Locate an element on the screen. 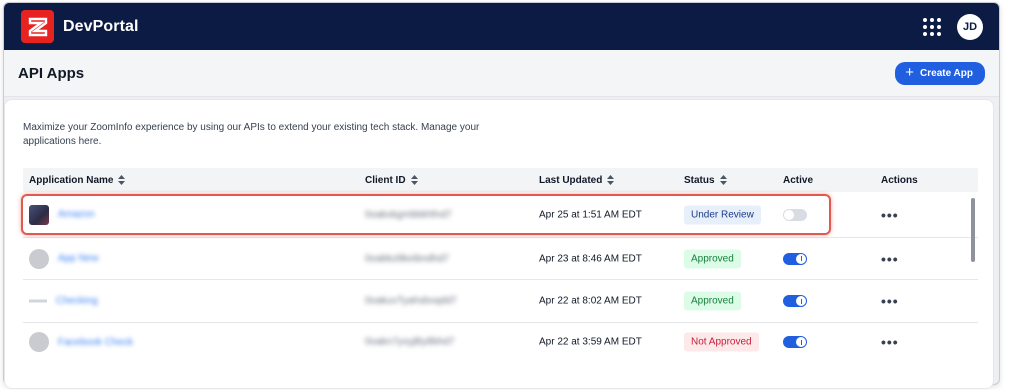  table-scrollbar is located at coordinates (973, 230).